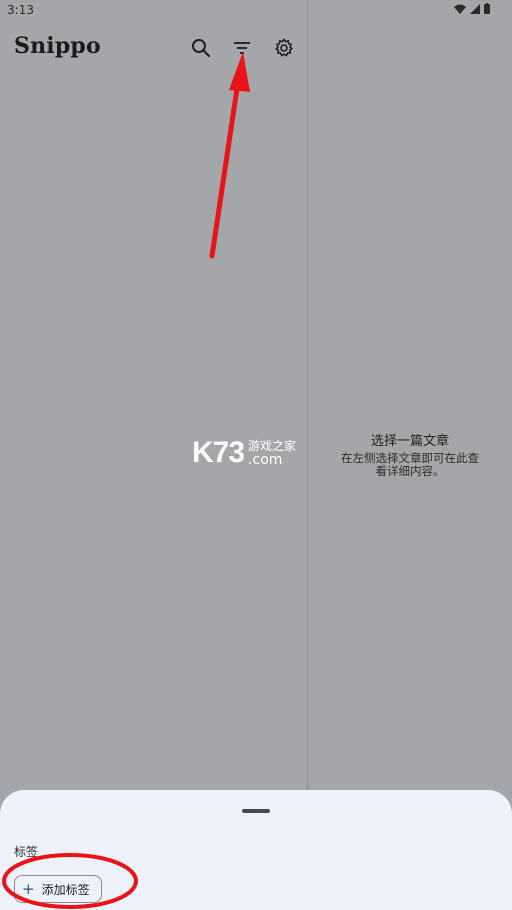  I want to click on filter-button, so click(242, 48).